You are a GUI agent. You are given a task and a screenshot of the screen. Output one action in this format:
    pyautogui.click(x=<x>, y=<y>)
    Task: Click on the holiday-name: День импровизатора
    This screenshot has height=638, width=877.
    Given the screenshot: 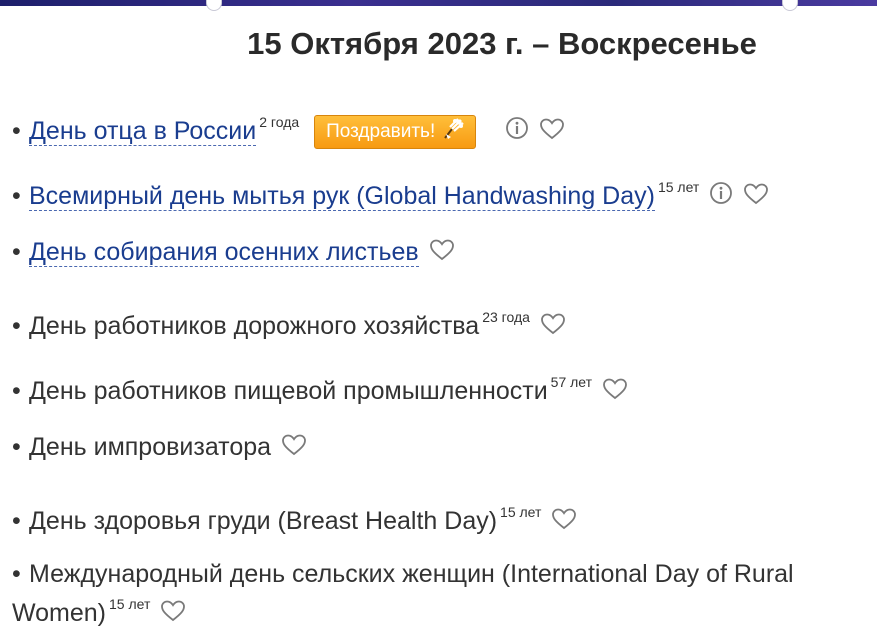 What is the action you would take?
    pyautogui.click(x=150, y=447)
    